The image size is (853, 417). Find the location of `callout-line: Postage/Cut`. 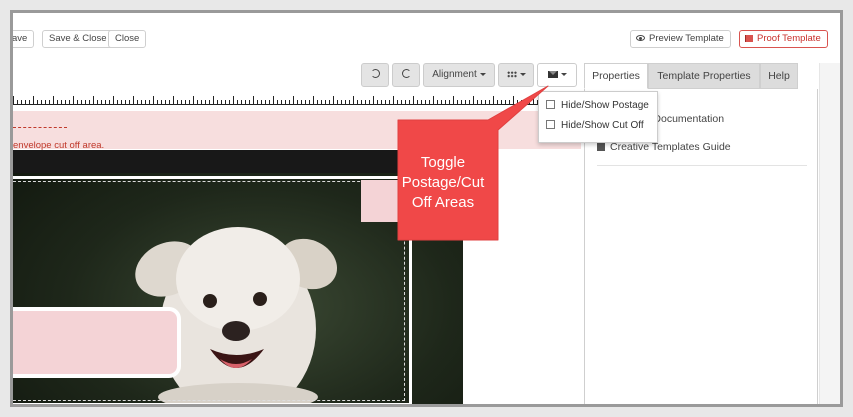

callout-line: Postage/Cut is located at coordinates (443, 182).